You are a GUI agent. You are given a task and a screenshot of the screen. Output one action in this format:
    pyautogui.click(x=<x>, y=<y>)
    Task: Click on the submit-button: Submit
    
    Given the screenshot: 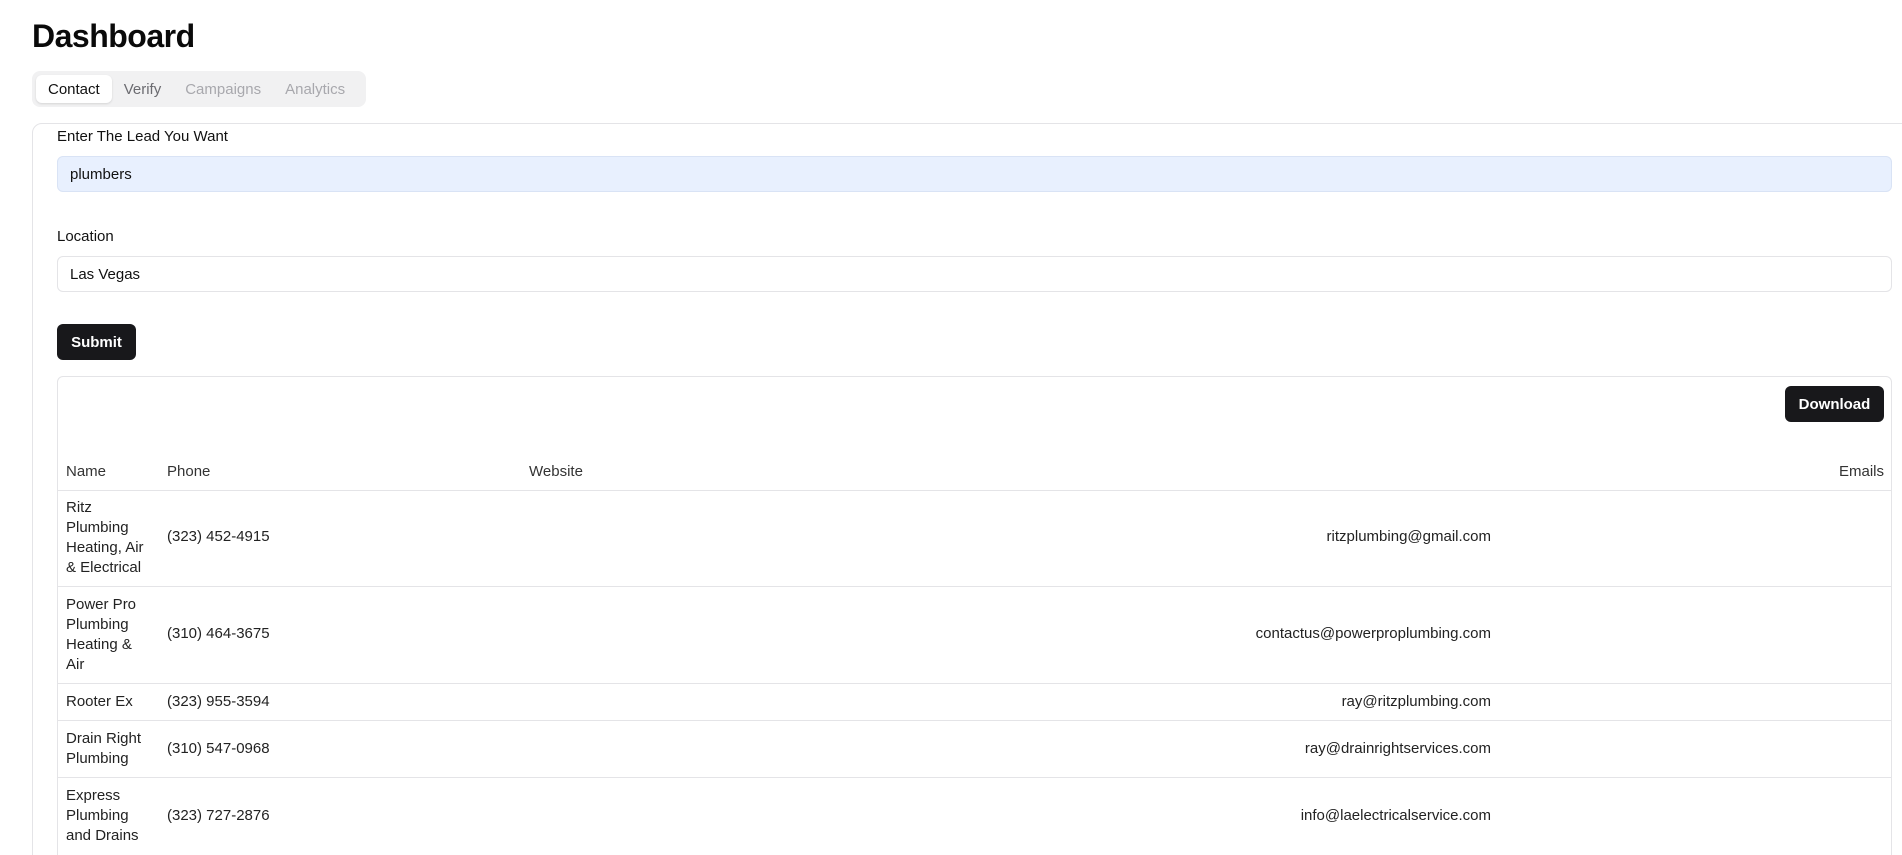 What is the action you would take?
    pyautogui.click(x=96, y=342)
    